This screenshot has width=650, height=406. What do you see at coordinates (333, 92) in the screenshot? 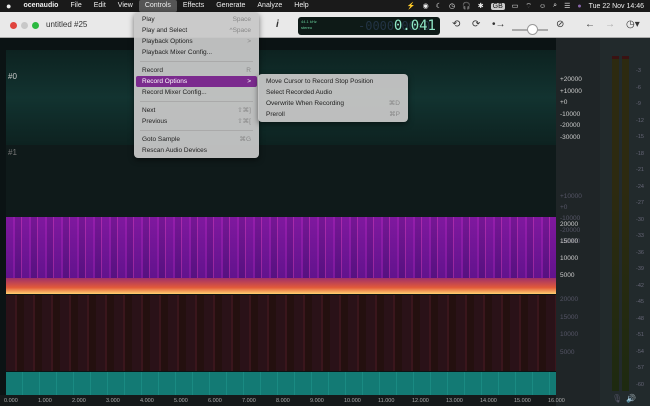
I see `submenu-item-select-recorded-audio: Select Recorded Audio` at bounding box center [333, 92].